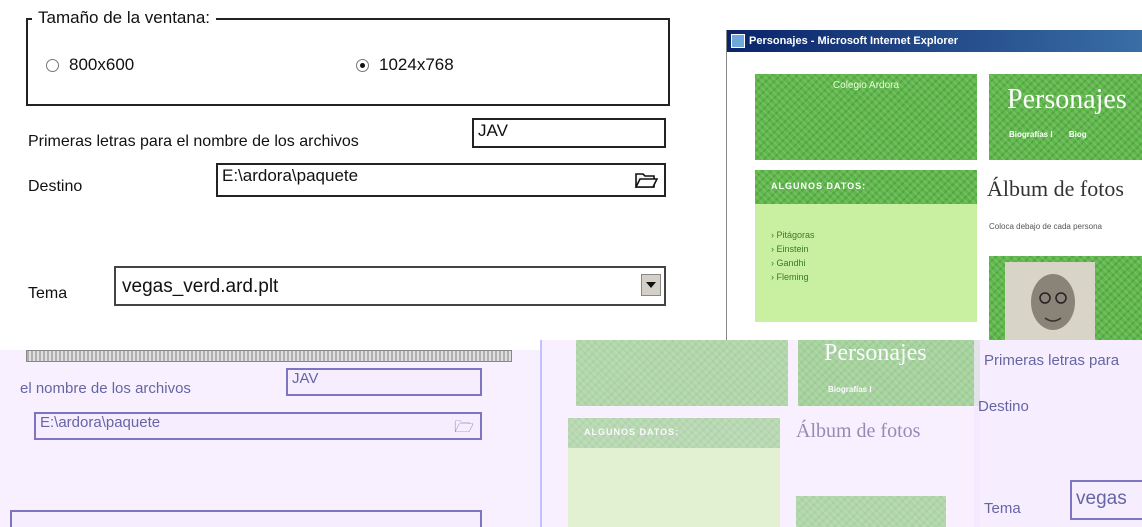 This screenshot has width=1142, height=527. Describe the element at coordinates (1067, 99) in the screenshot. I see `preview-page-title: Personajes` at that location.